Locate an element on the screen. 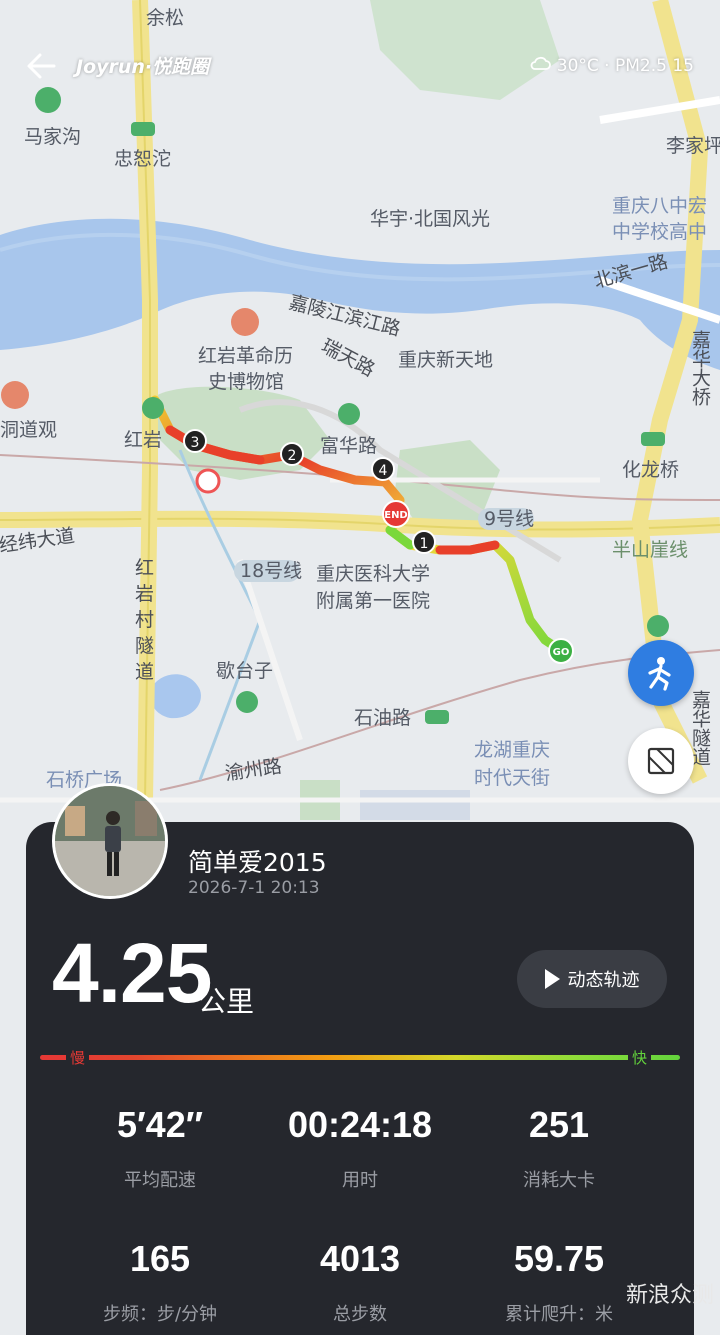 This screenshot has width=720, height=1335. map-label: 半山崖线 is located at coordinates (650, 550).